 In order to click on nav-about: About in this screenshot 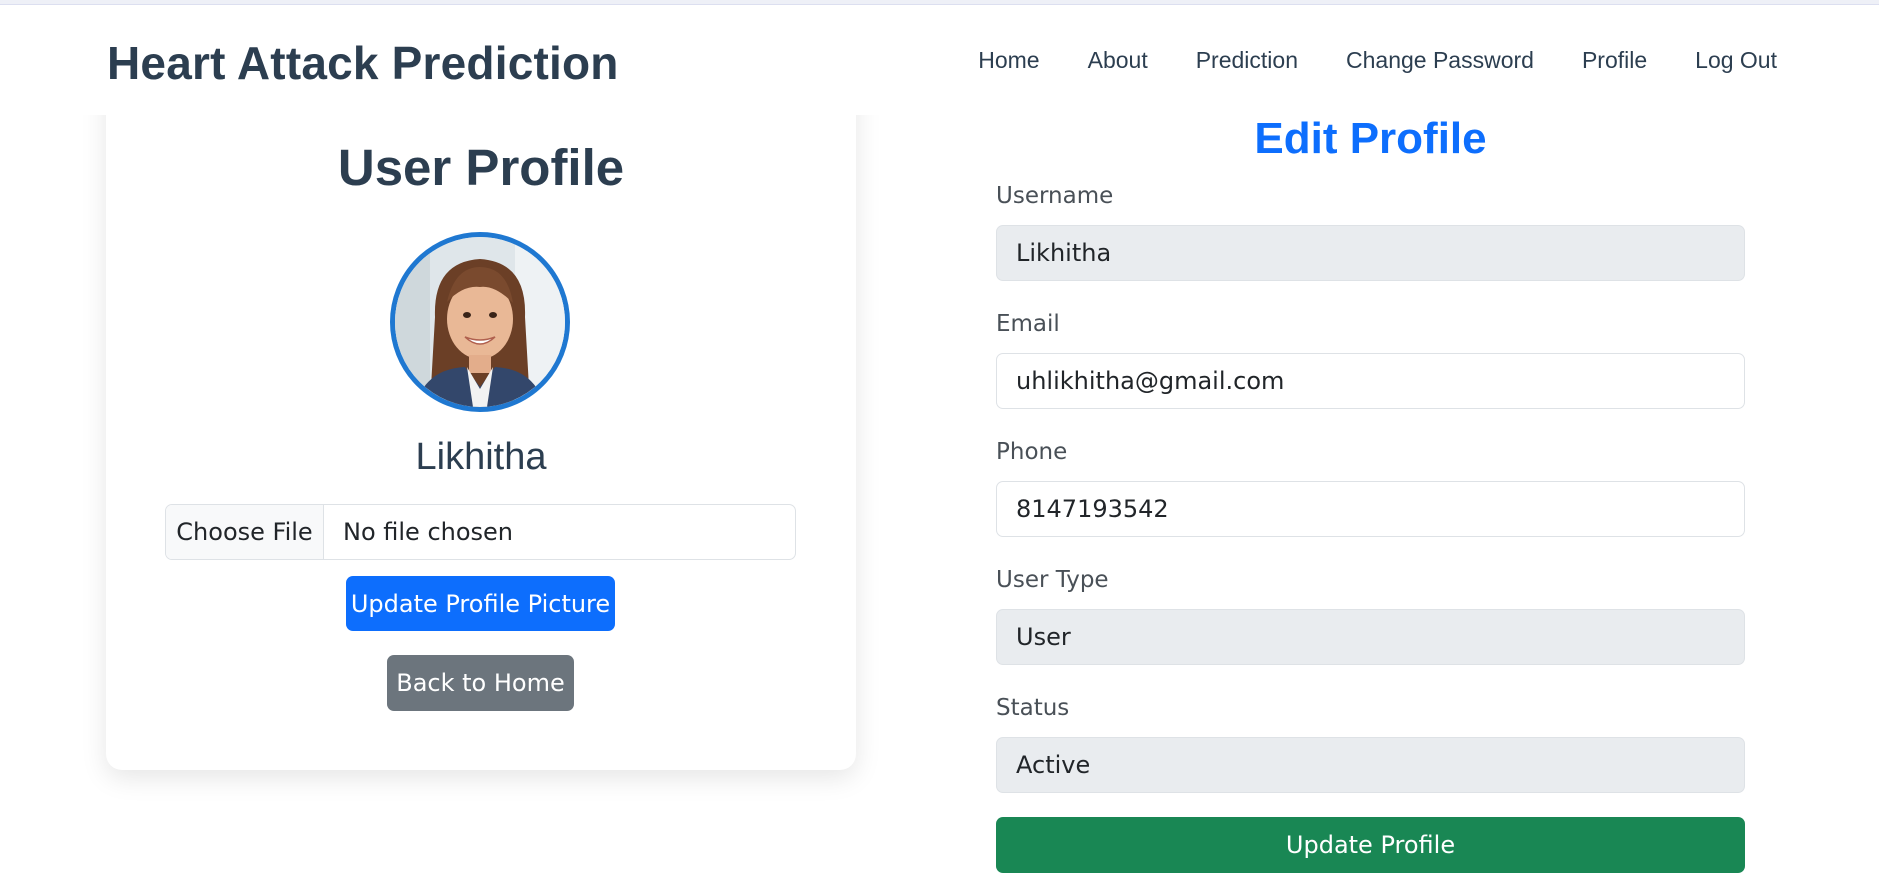, I will do `click(1118, 60)`.